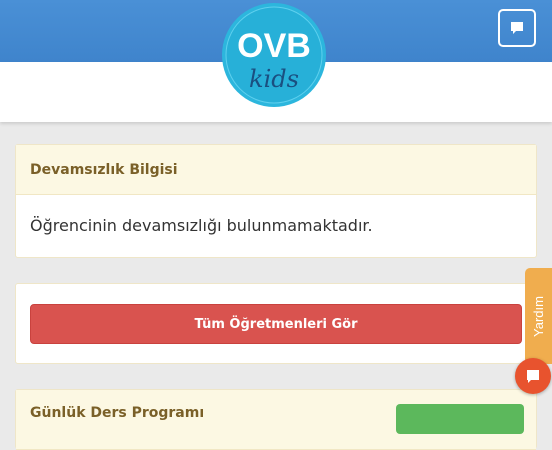 This screenshot has width=552, height=450. I want to click on ovb-kids-logo: OVB kids, so click(274, 55).